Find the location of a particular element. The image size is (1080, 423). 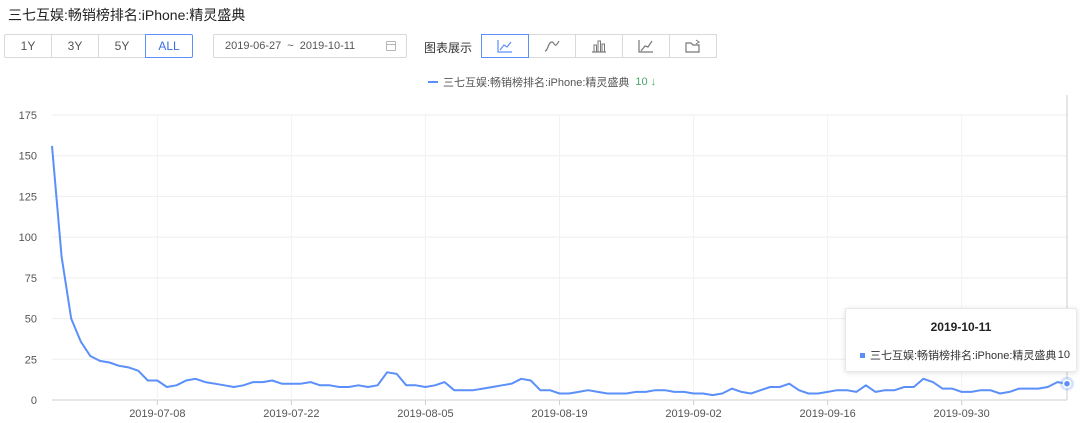

y-tick-label: 150 is located at coordinates (28, 157).